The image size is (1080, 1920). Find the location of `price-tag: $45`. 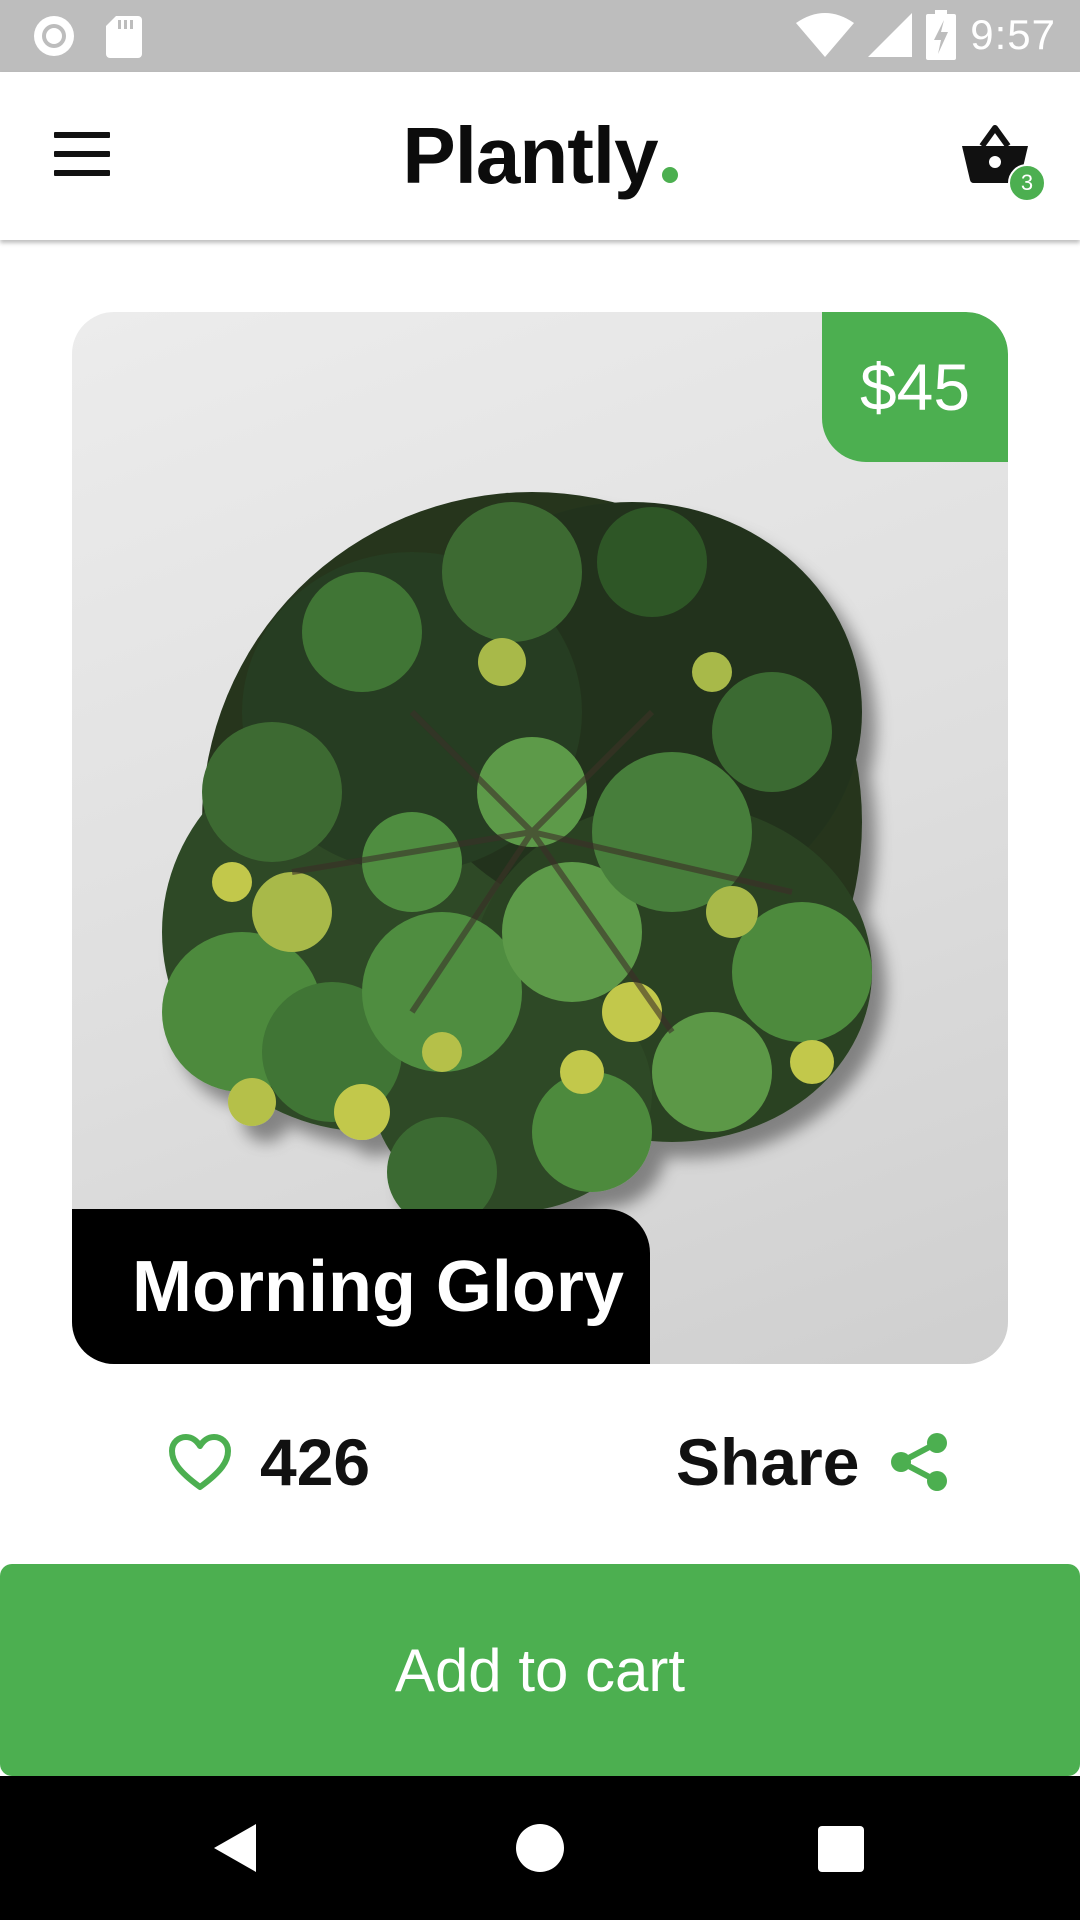

price-tag: $45 is located at coordinates (915, 387).